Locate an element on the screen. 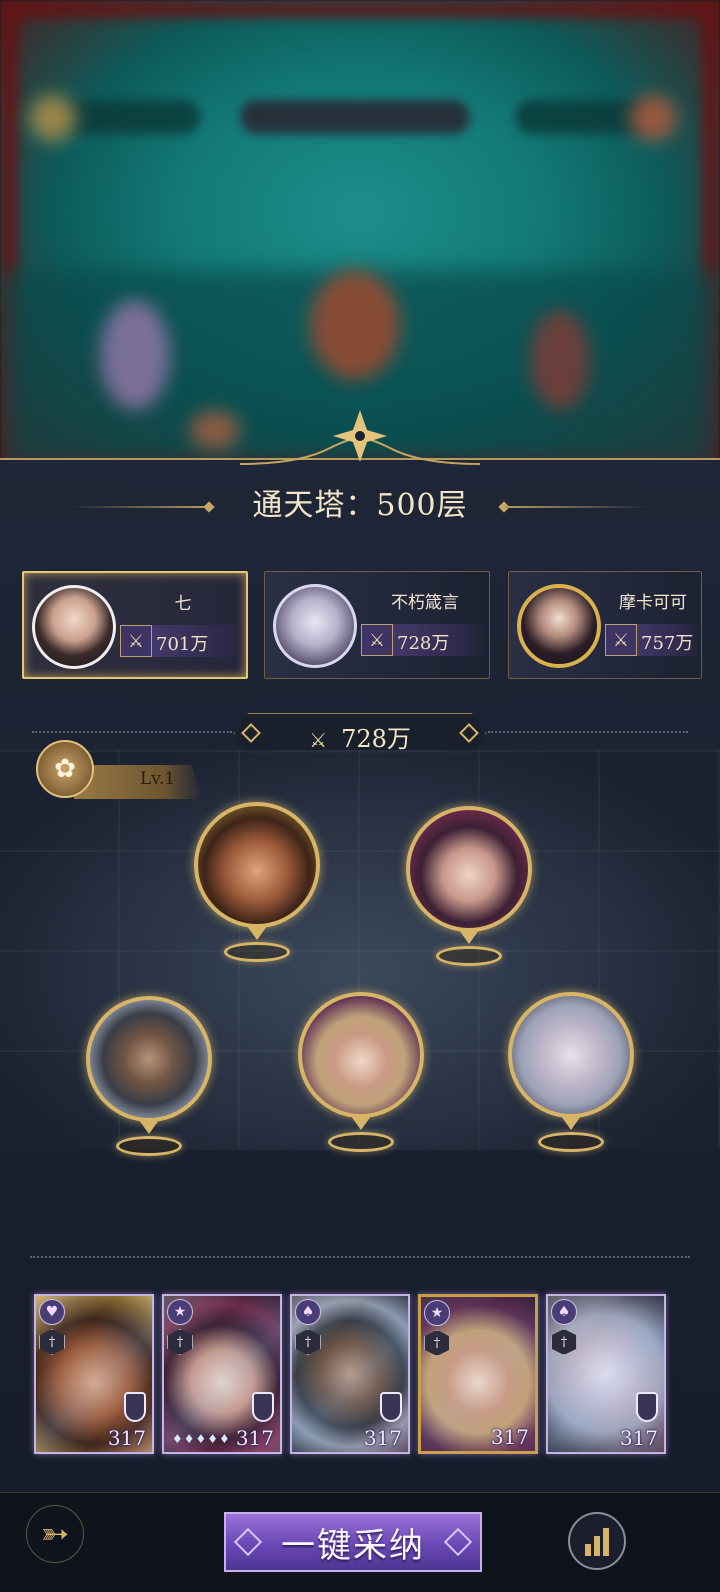  back-button: ➳ is located at coordinates (55, 1534).